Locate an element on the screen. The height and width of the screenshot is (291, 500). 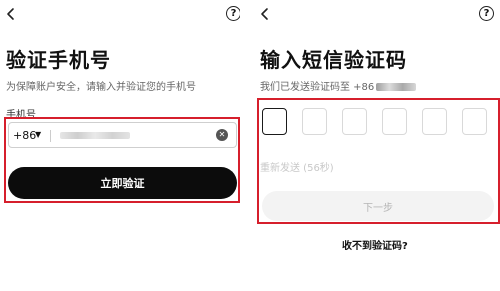
page-subtitle: 为保障账户安全，请输入并验证您的手机号 is located at coordinates (101, 87).